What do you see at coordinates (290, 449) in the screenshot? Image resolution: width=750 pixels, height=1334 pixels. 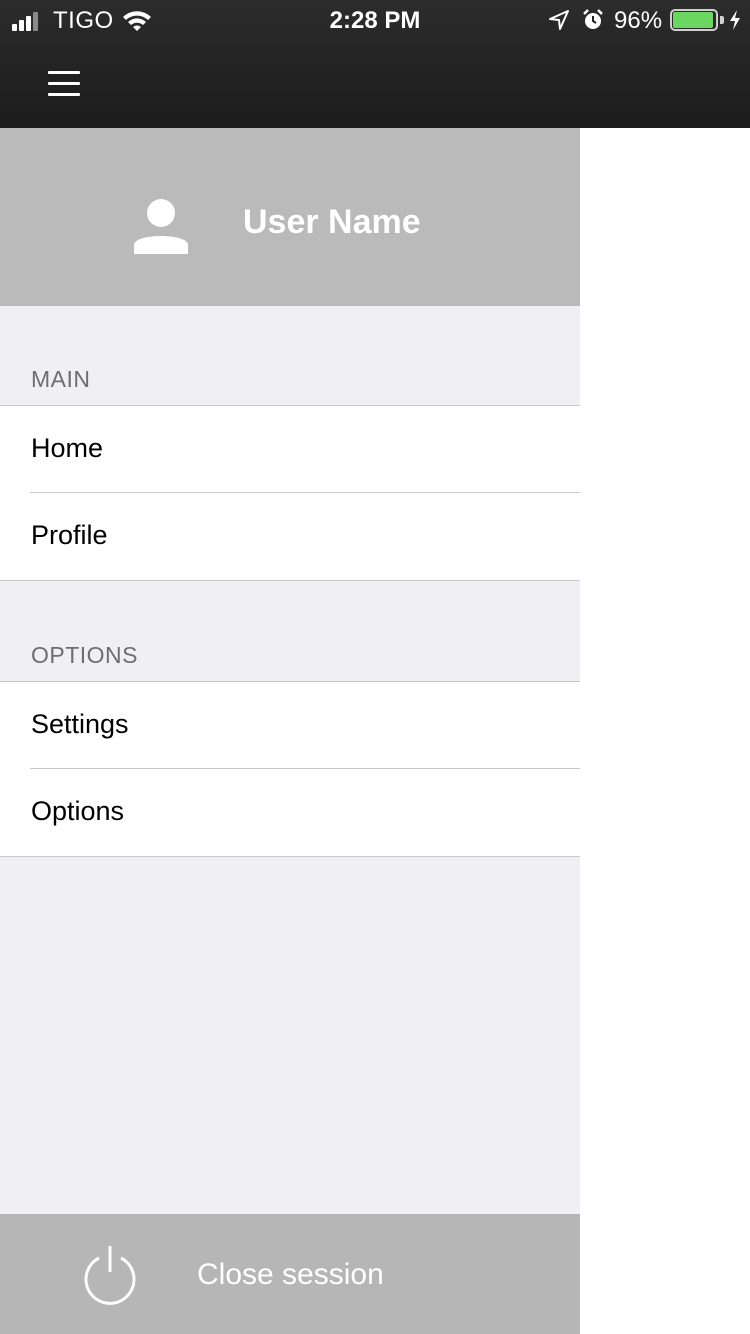 I see `menu-item-home: Home` at bounding box center [290, 449].